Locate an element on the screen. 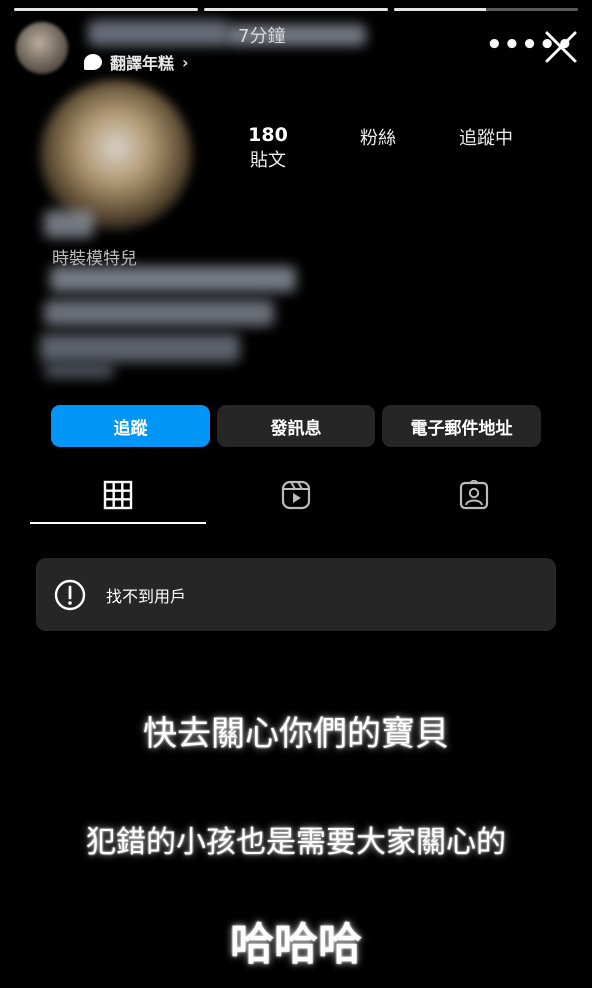 This screenshot has height=988, width=592. caption-line-1: 快去關心你們的寶貝 is located at coordinates (296, 734).